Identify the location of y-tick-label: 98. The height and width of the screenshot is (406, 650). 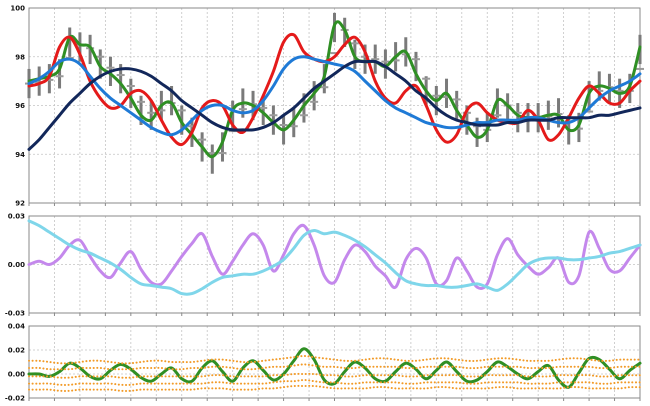
(20, 57).